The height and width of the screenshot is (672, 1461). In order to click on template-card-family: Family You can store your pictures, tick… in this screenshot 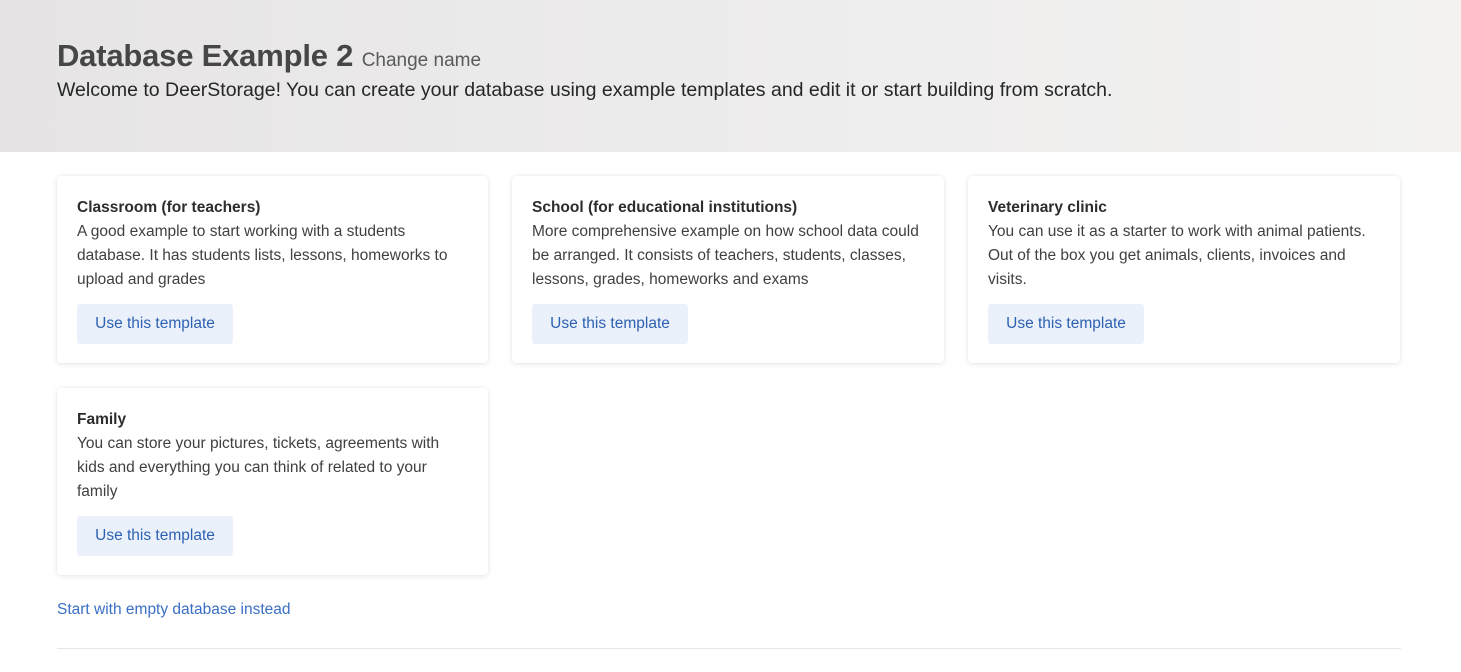, I will do `click(272, 481)`.